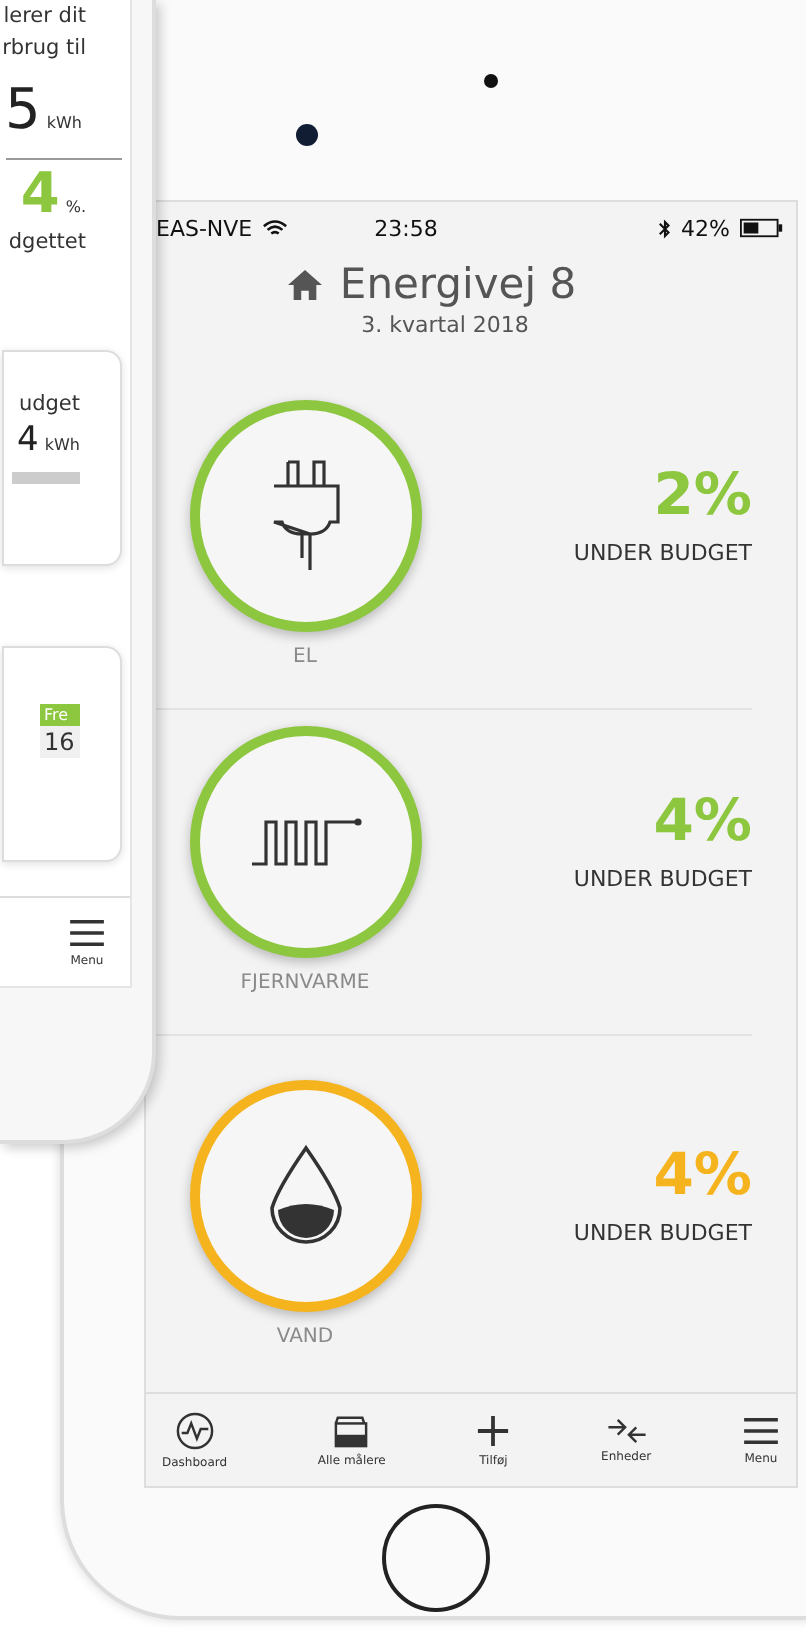  Describe the element at coordinates (49, 405) in the screenshot. I see `budget-label: udget` at that location.